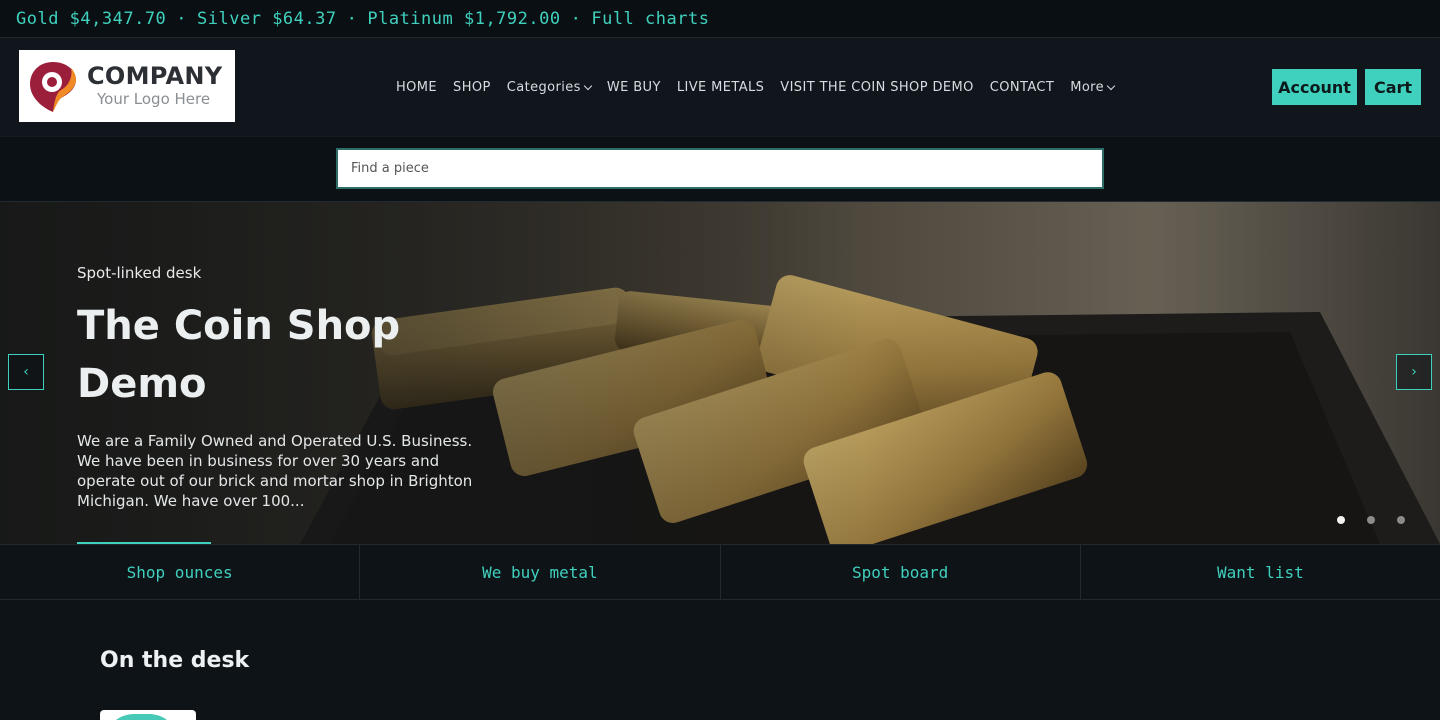 This screenshot has width=1440, height=720. Describe the element at coordinates (144, 543) in the screenshot. I see `hero-progress-indicator` at that location.